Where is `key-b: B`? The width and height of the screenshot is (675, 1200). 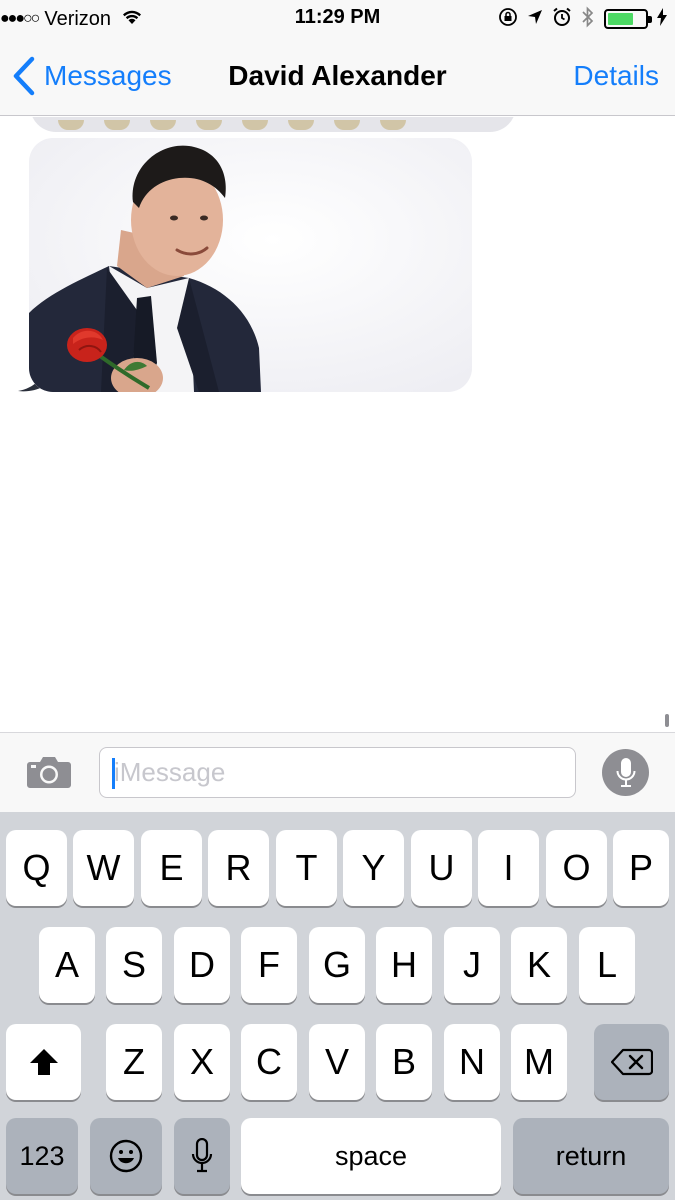
key-b: B is located at coordinates (404, 1062).